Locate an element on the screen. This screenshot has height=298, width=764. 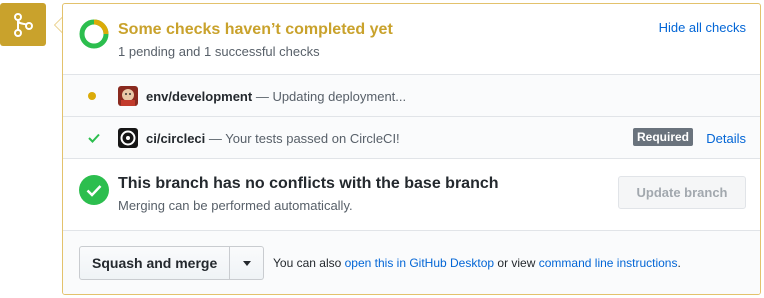
chevron-down-icon is located at coordinates (246, 263).